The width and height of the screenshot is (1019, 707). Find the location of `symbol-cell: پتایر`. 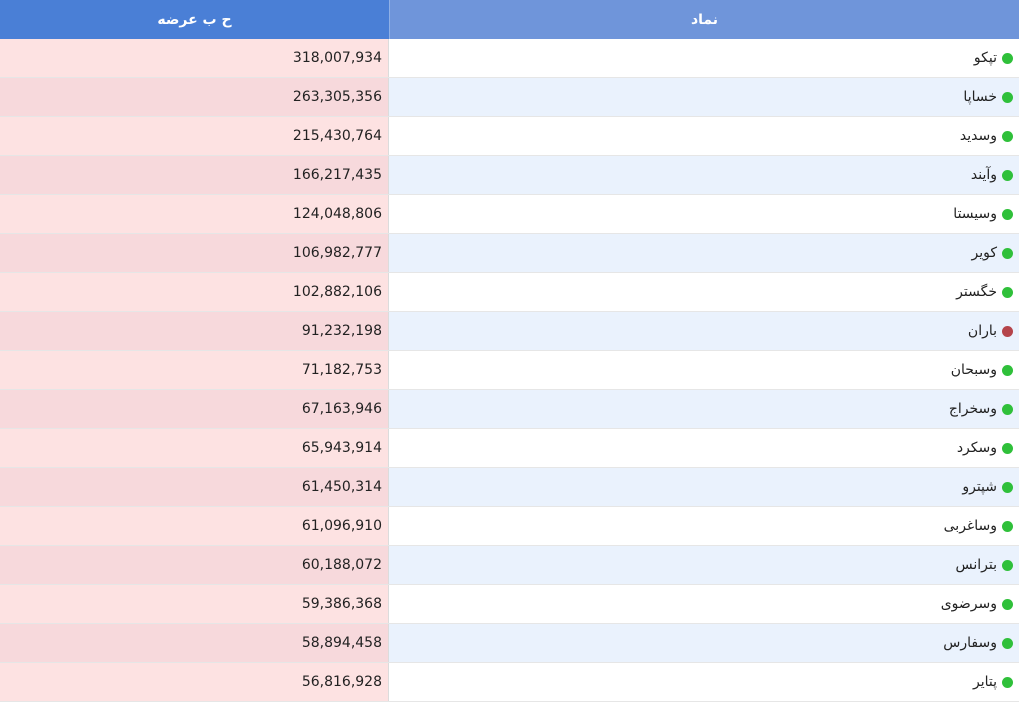

symbol-cell: پتایر is located at coordinates (704, 682).